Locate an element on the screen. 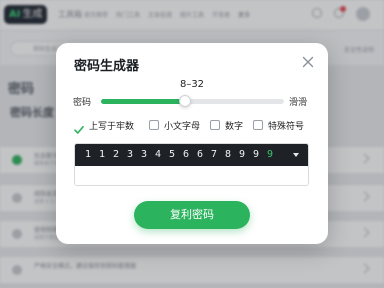  option-label: 上写于牢数 is located at coordinates (112, 126).